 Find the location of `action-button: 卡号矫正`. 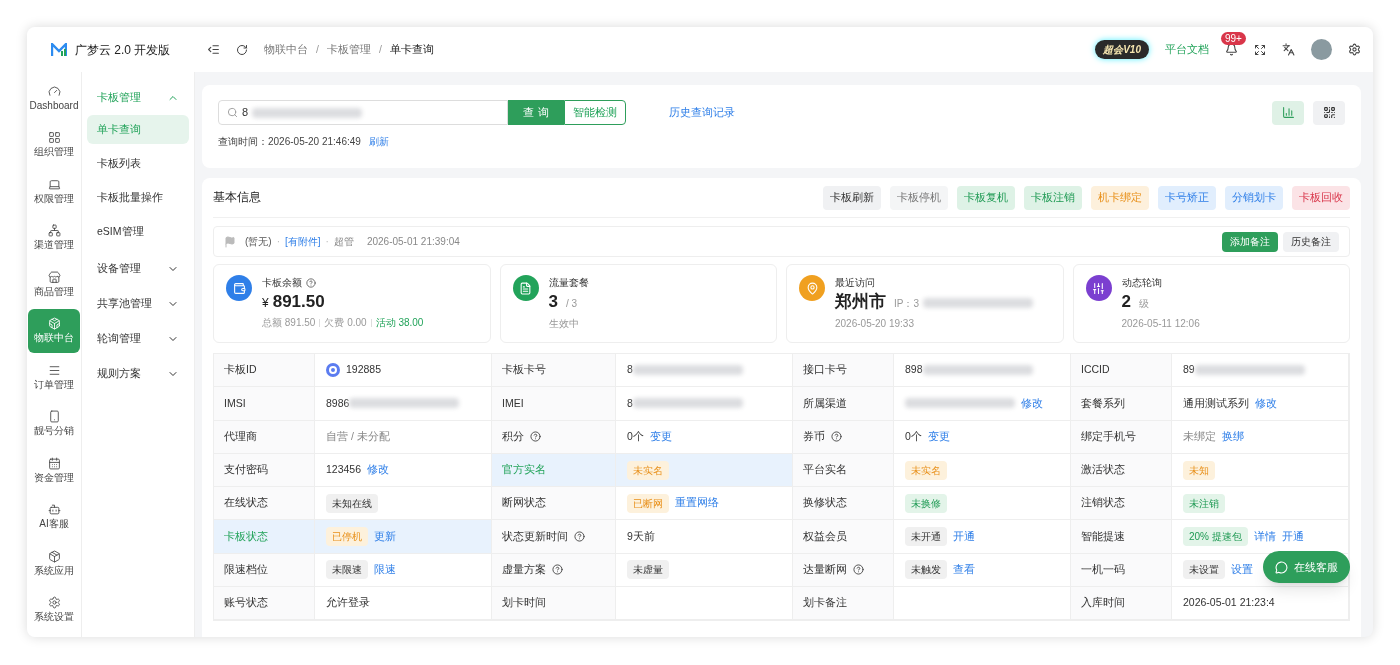

action-button: 卡号矫正 is located at coordinates (1187, 197).